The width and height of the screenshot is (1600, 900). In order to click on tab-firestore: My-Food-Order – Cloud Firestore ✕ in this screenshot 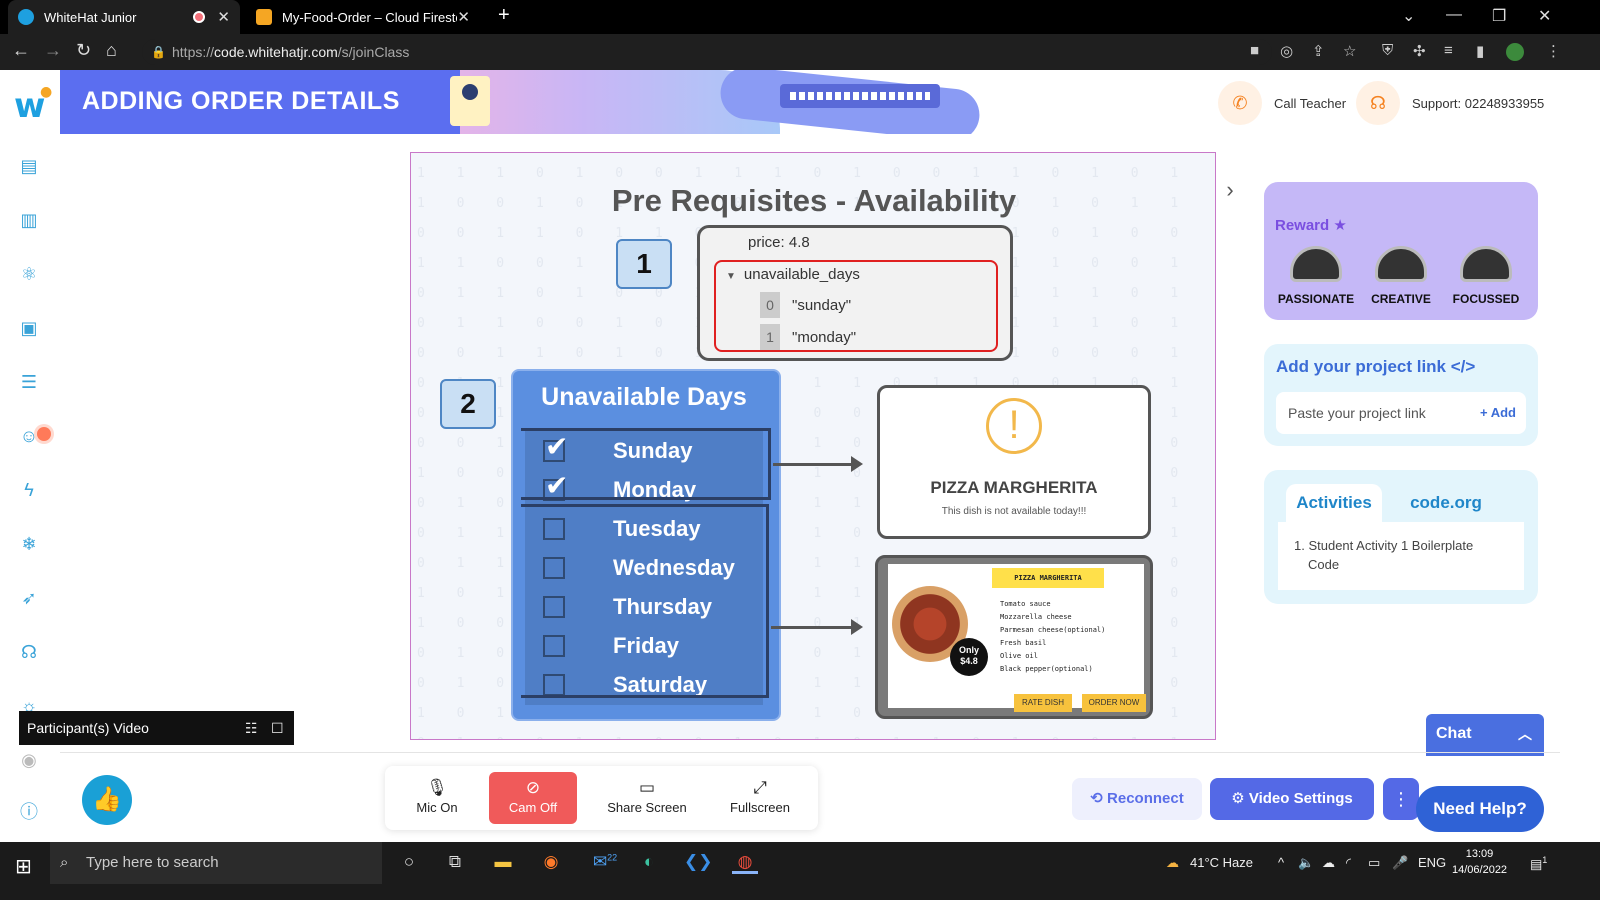, I will do `click(363, 17)`.